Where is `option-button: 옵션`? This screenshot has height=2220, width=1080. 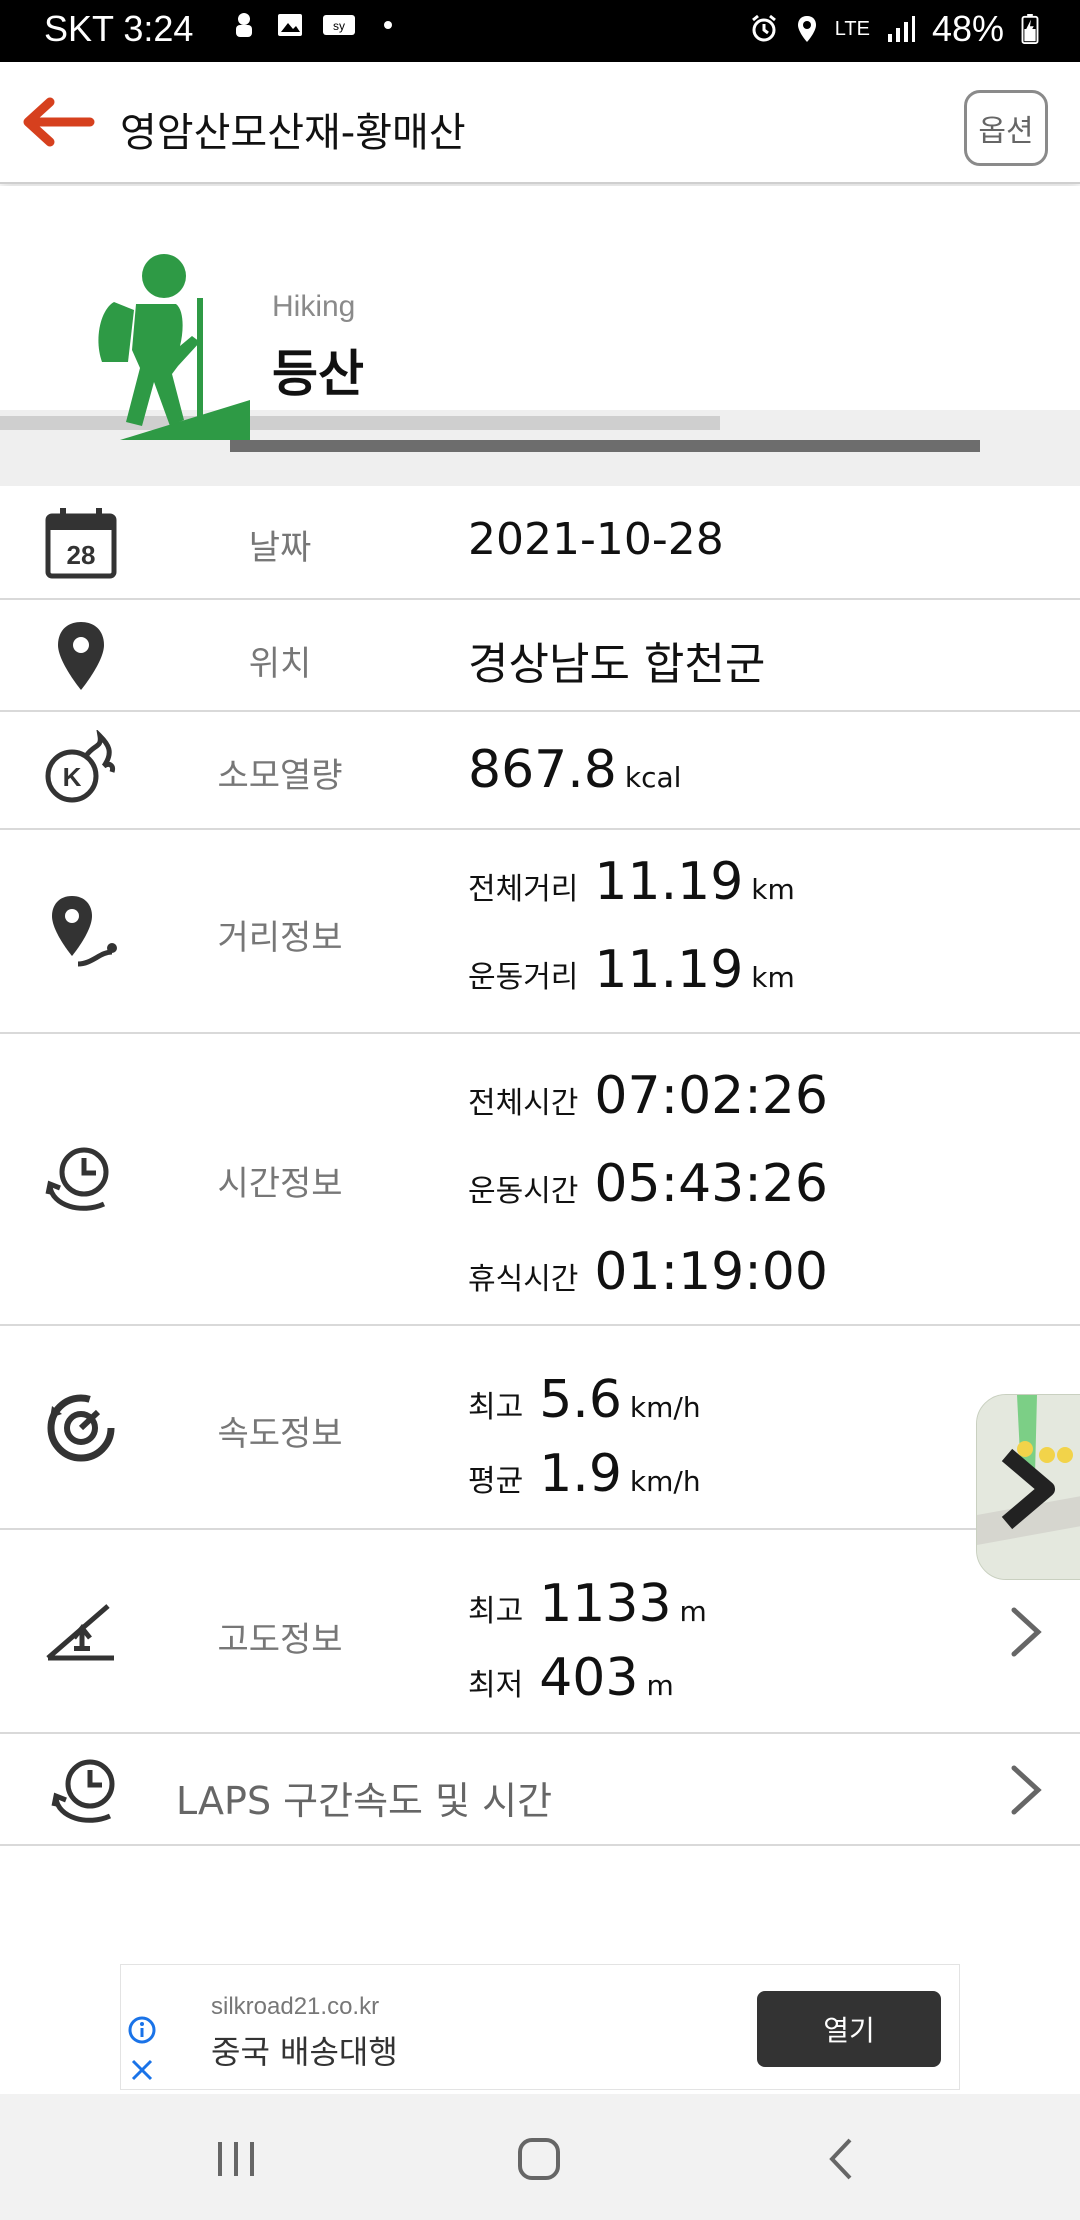 option-button: 옵션 is located at coordinates (1006, 128).